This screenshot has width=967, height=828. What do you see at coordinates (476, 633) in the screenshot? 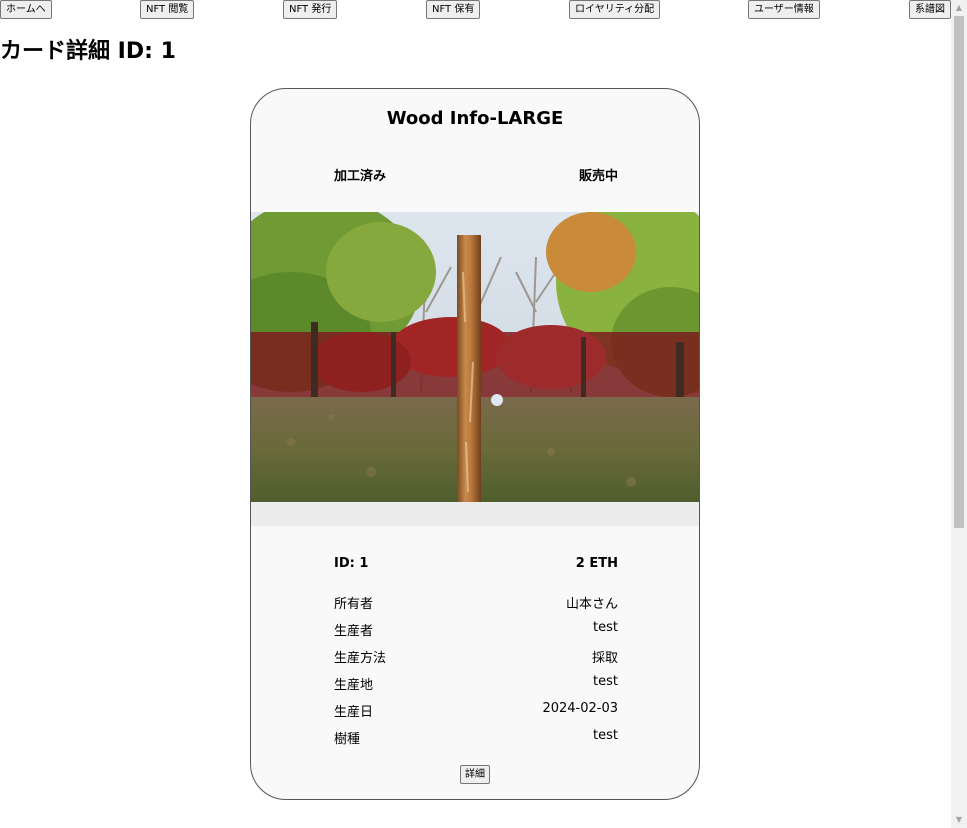
I see `info-row-producer: 生産者 test` at bounding box center [476, 633].